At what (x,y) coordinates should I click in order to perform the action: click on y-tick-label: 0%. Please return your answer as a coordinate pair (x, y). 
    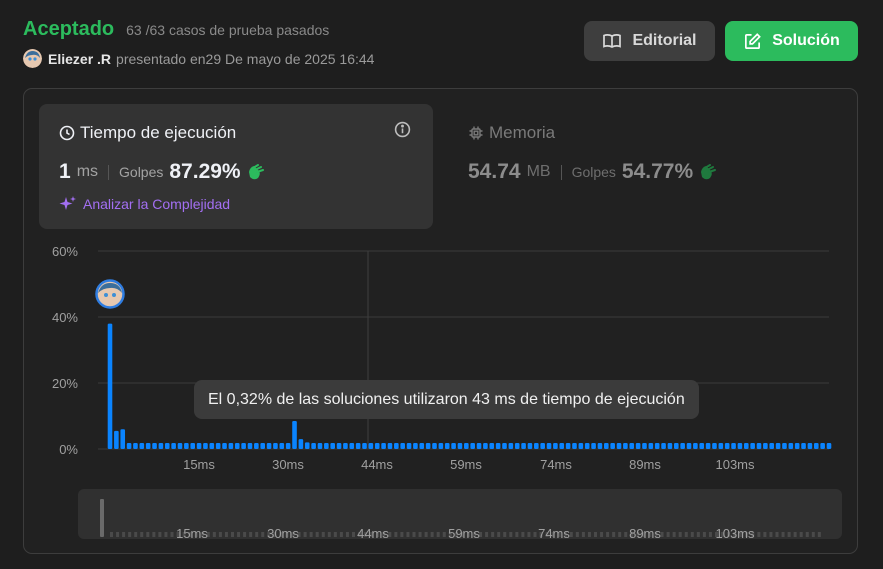
    Looking at the image, I should click on (68, 449).